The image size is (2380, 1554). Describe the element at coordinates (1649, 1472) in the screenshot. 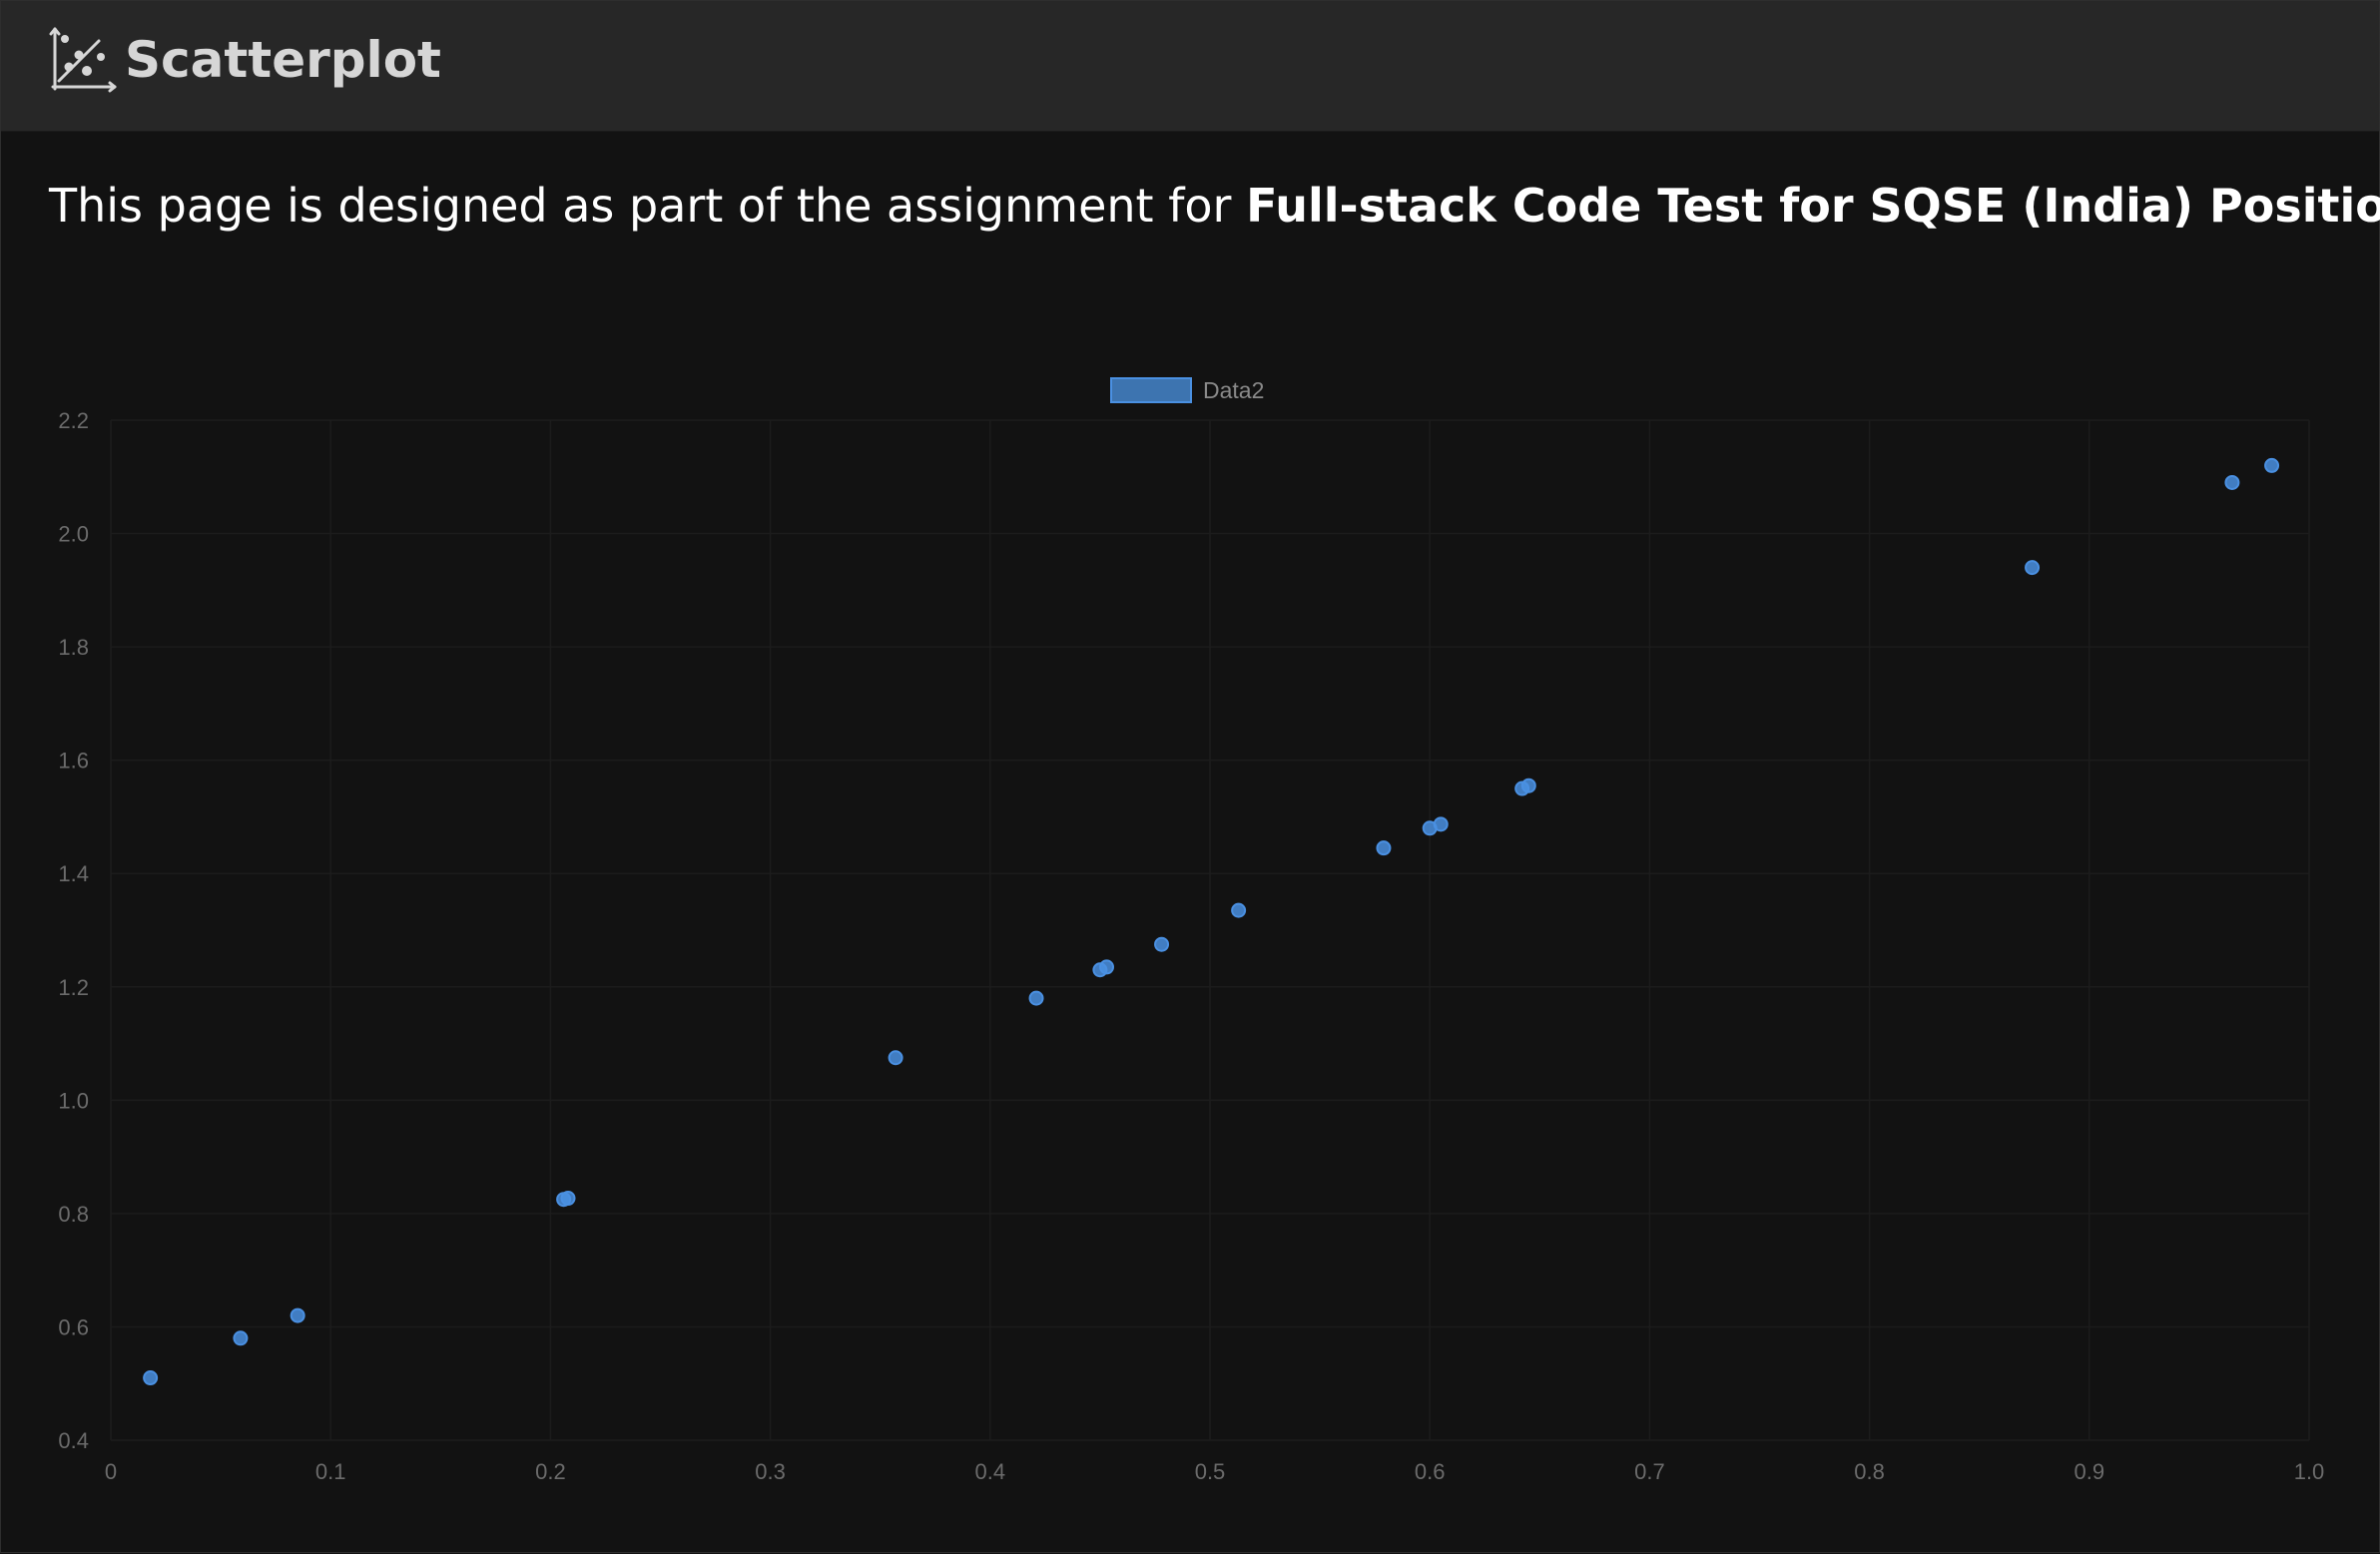

I see `x-tick-label: 0.7` at that location.